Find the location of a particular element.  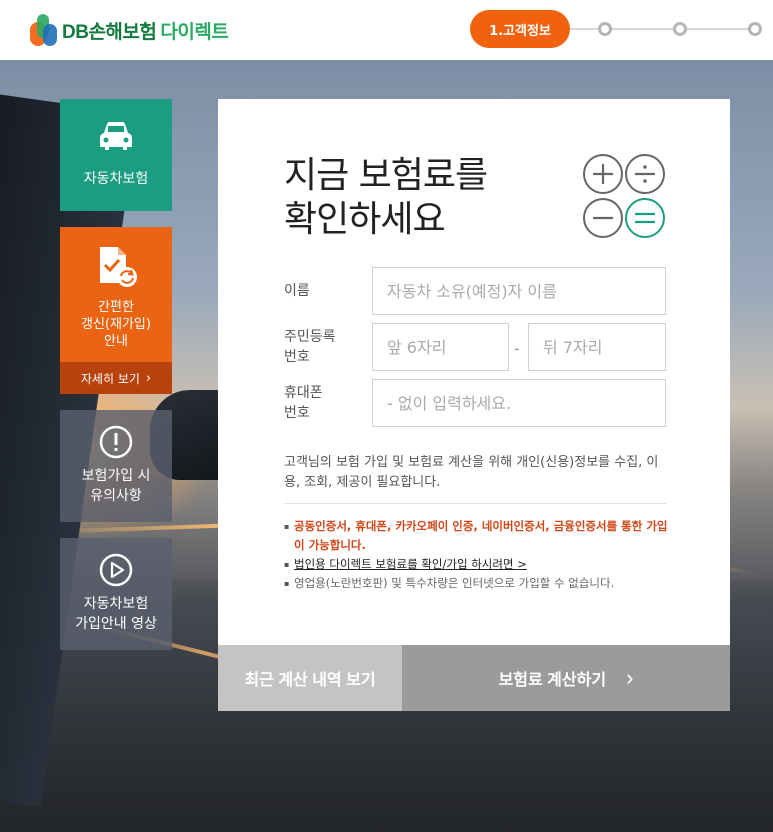

db-logo: DB손해보험 다이렉트 is located at coordinates (129, 30).